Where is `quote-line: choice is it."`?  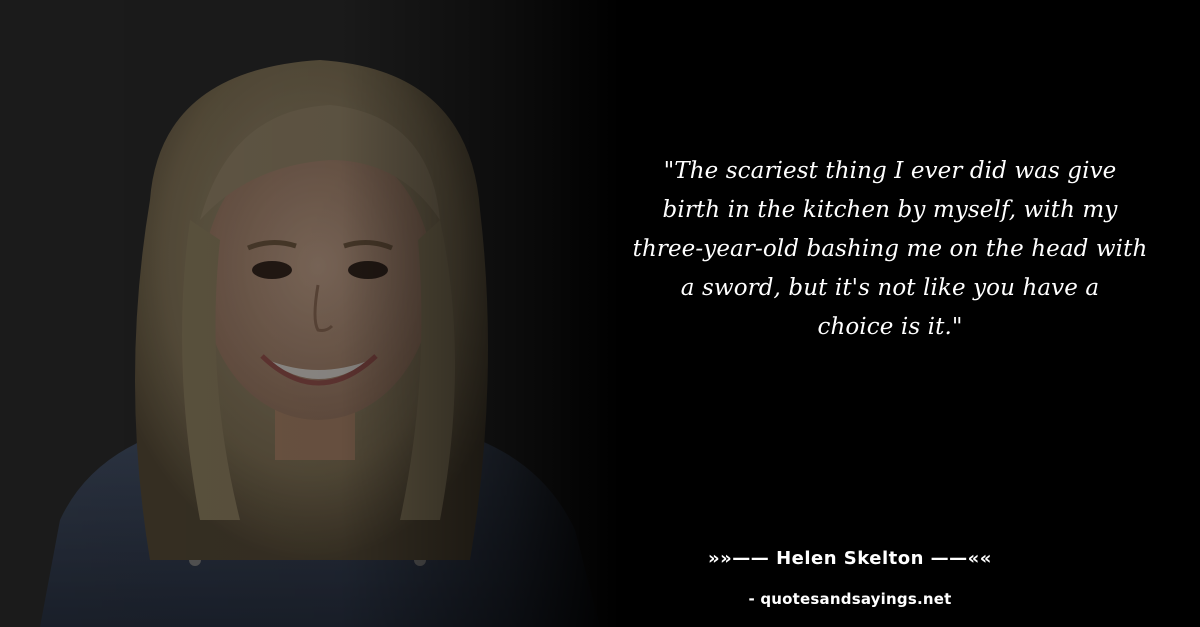 quote-line: choice is it." is located at coordinates (890, 327).